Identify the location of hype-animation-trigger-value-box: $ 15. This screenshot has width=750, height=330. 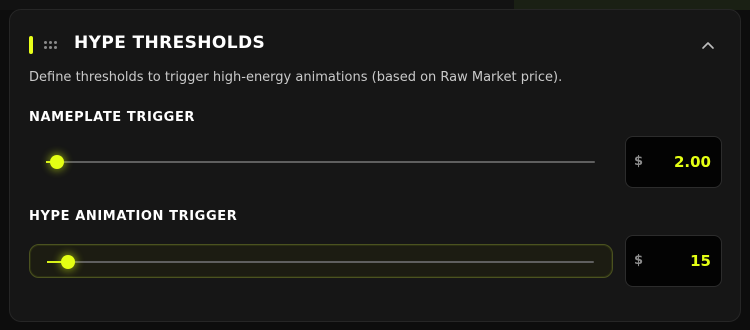
(673, 261).